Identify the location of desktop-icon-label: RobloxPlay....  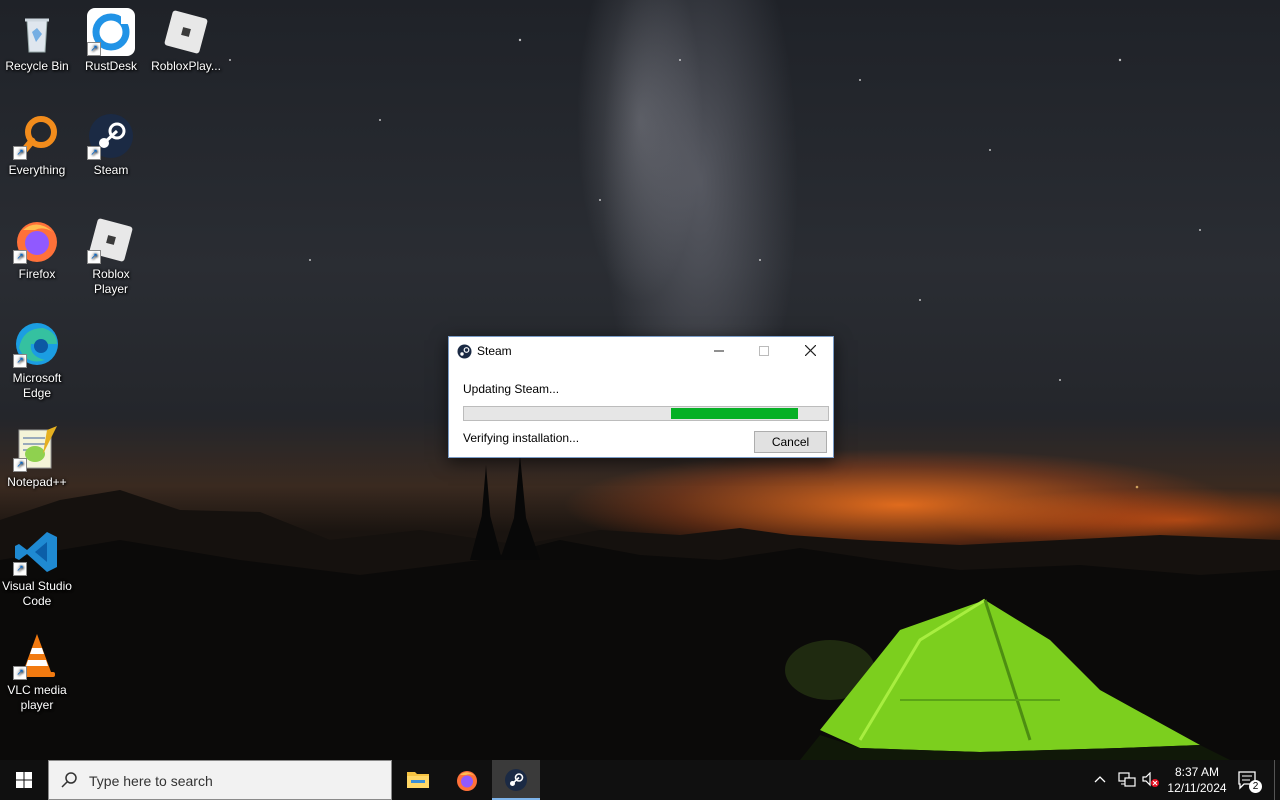
(186, 66).